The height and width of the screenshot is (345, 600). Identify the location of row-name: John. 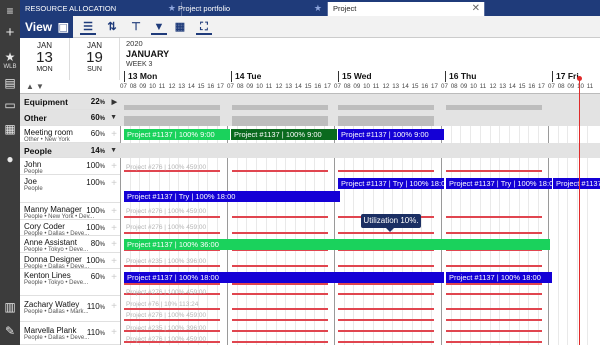
(33, 164).